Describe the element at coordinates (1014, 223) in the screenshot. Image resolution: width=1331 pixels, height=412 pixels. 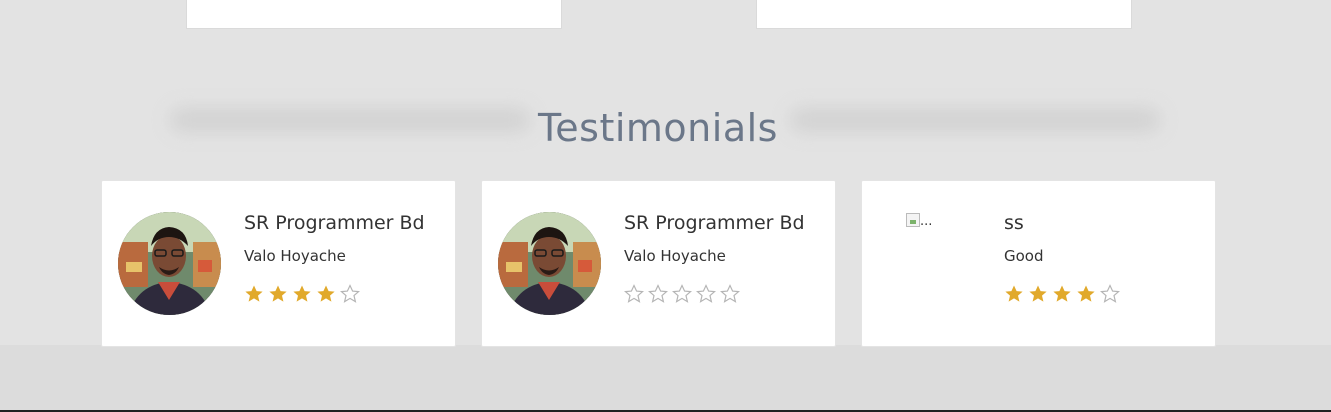
I see `testimonial-name: ss` at that location.